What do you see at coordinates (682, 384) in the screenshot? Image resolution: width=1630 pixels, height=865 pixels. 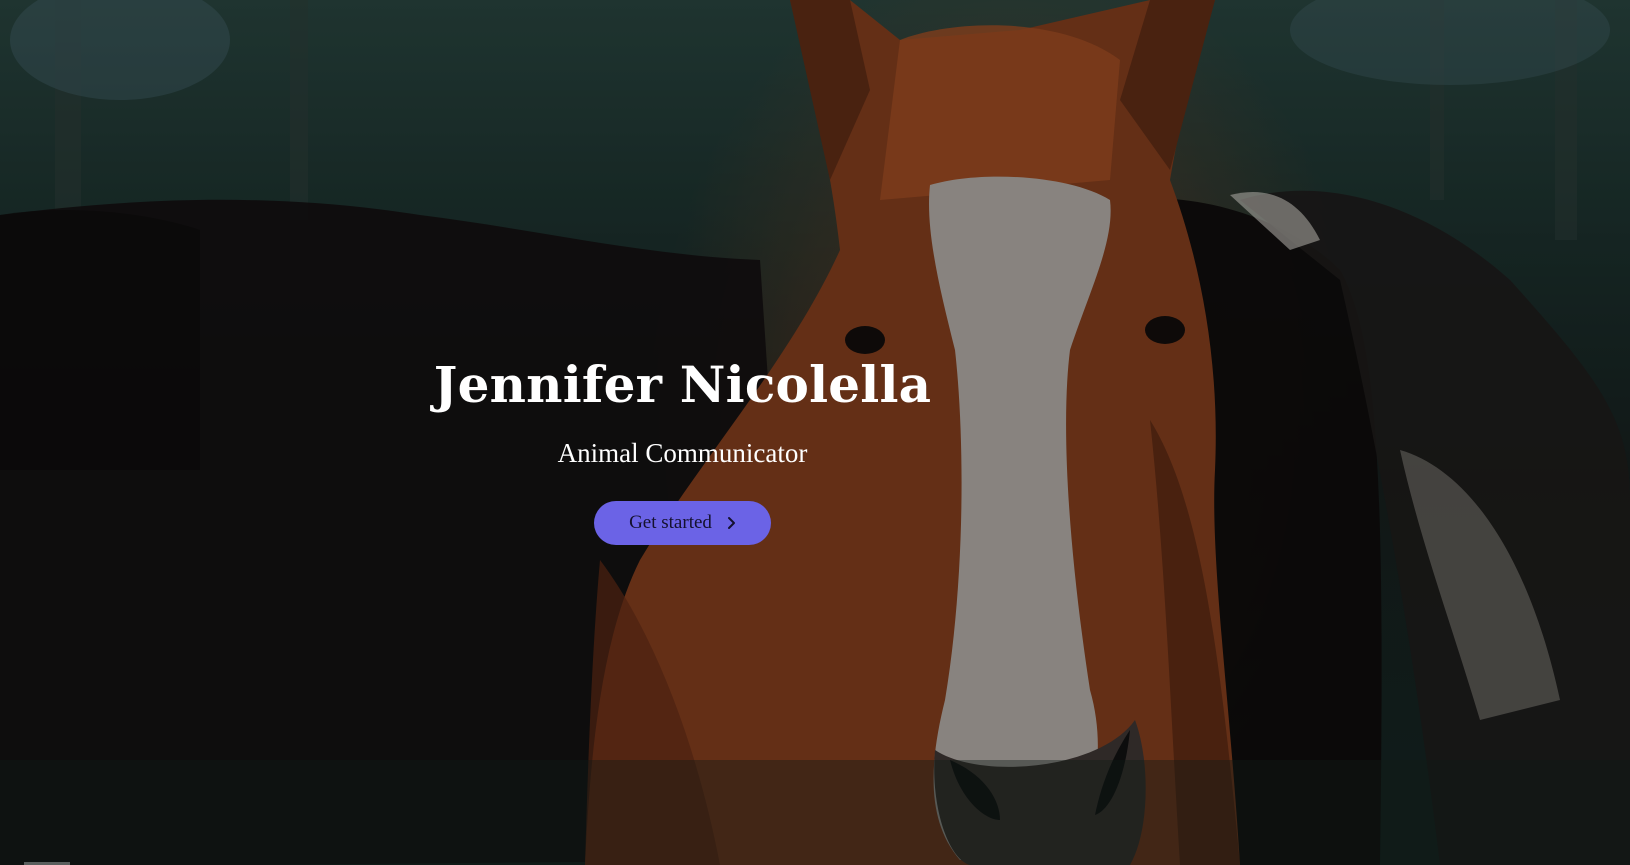 I see `hero-title: Jennifer Nicolella` at bounding box center [682, 384].